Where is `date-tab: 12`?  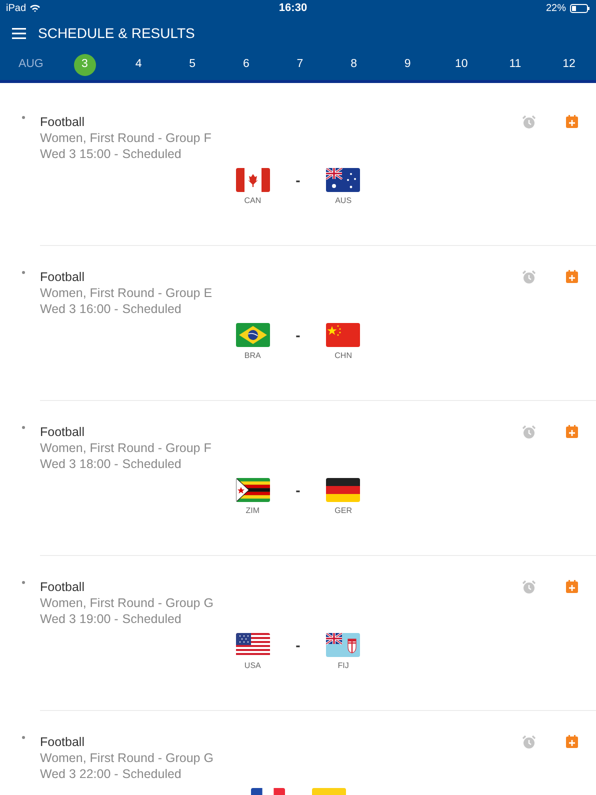
date-tab: 12 is located at coordinates (569, 65).